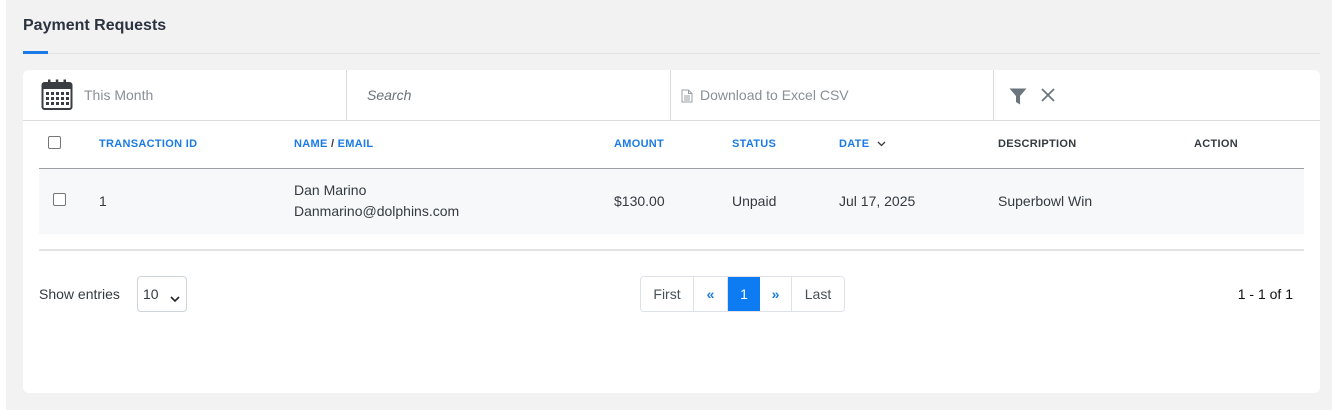 This screenshot has width=1332, height=410. I want to click on chevron-down-icon, so click(175, 298).